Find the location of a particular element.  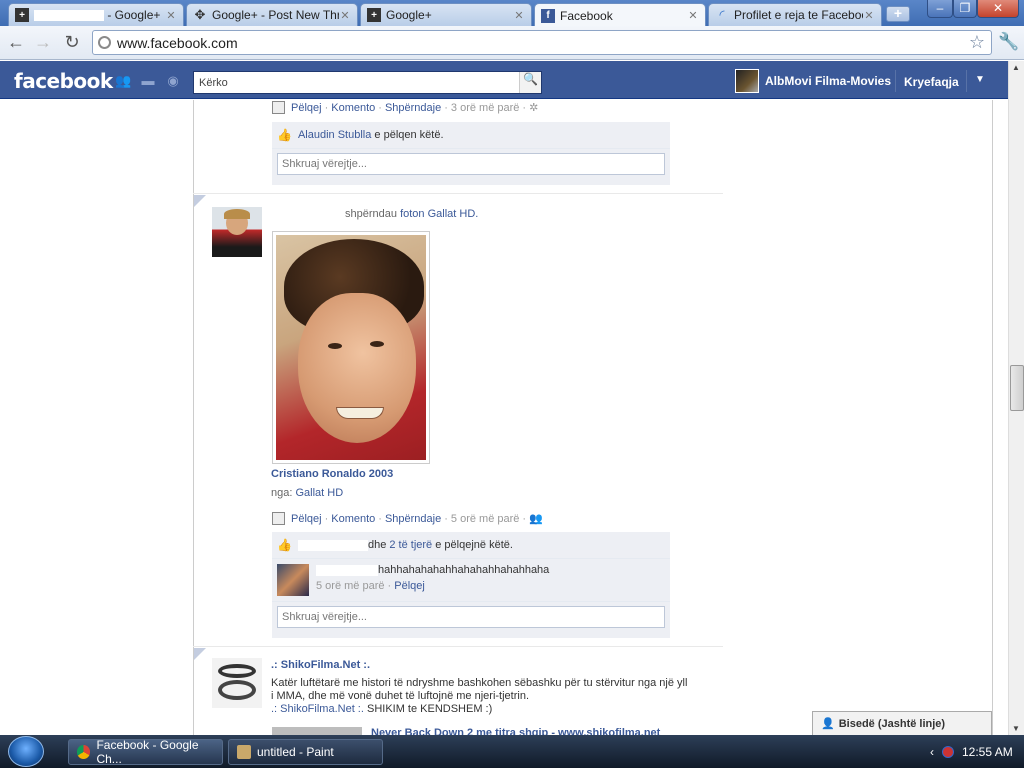

friend-requests-icon: 👥 is located at coordinates (123, 81).